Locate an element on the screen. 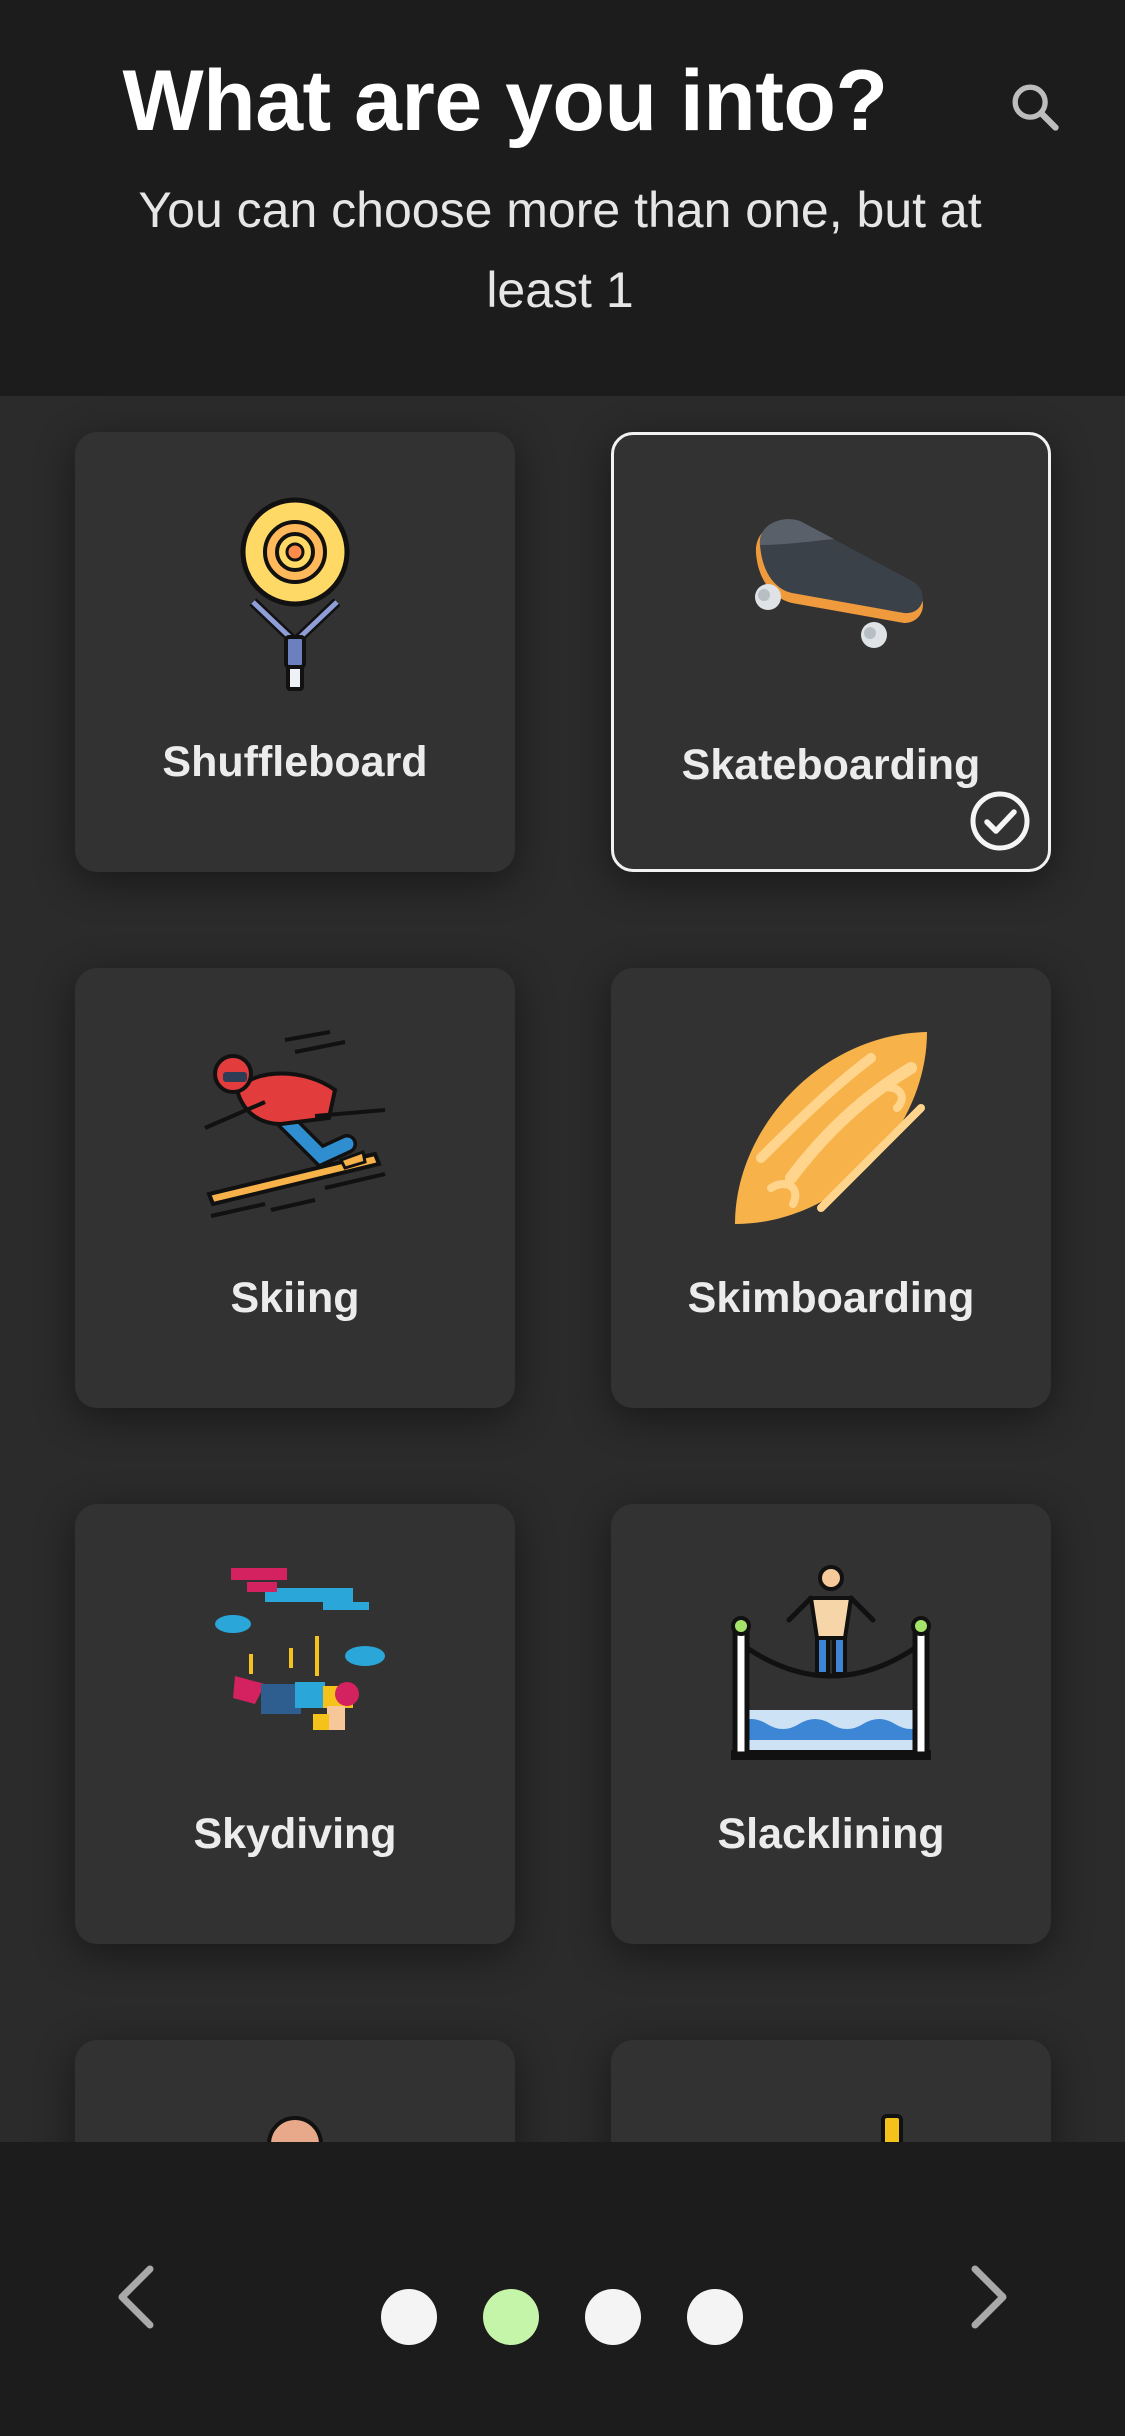 This screenshot has width=1125, height=2436. next-button is located at coordinates (990, 2297).